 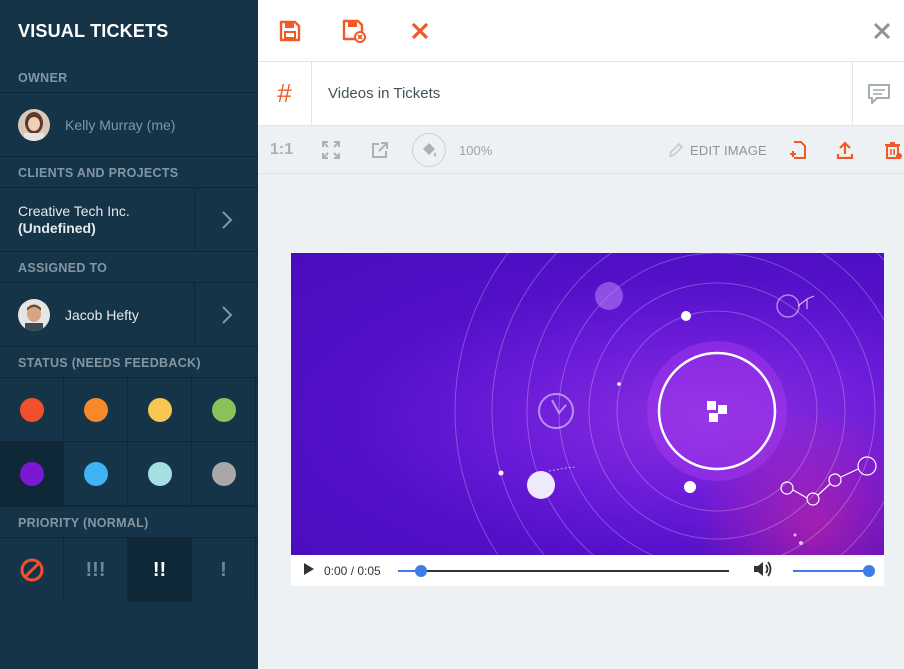 I want to click on actual-size-button: 1:1, so click(x=281, y=150).